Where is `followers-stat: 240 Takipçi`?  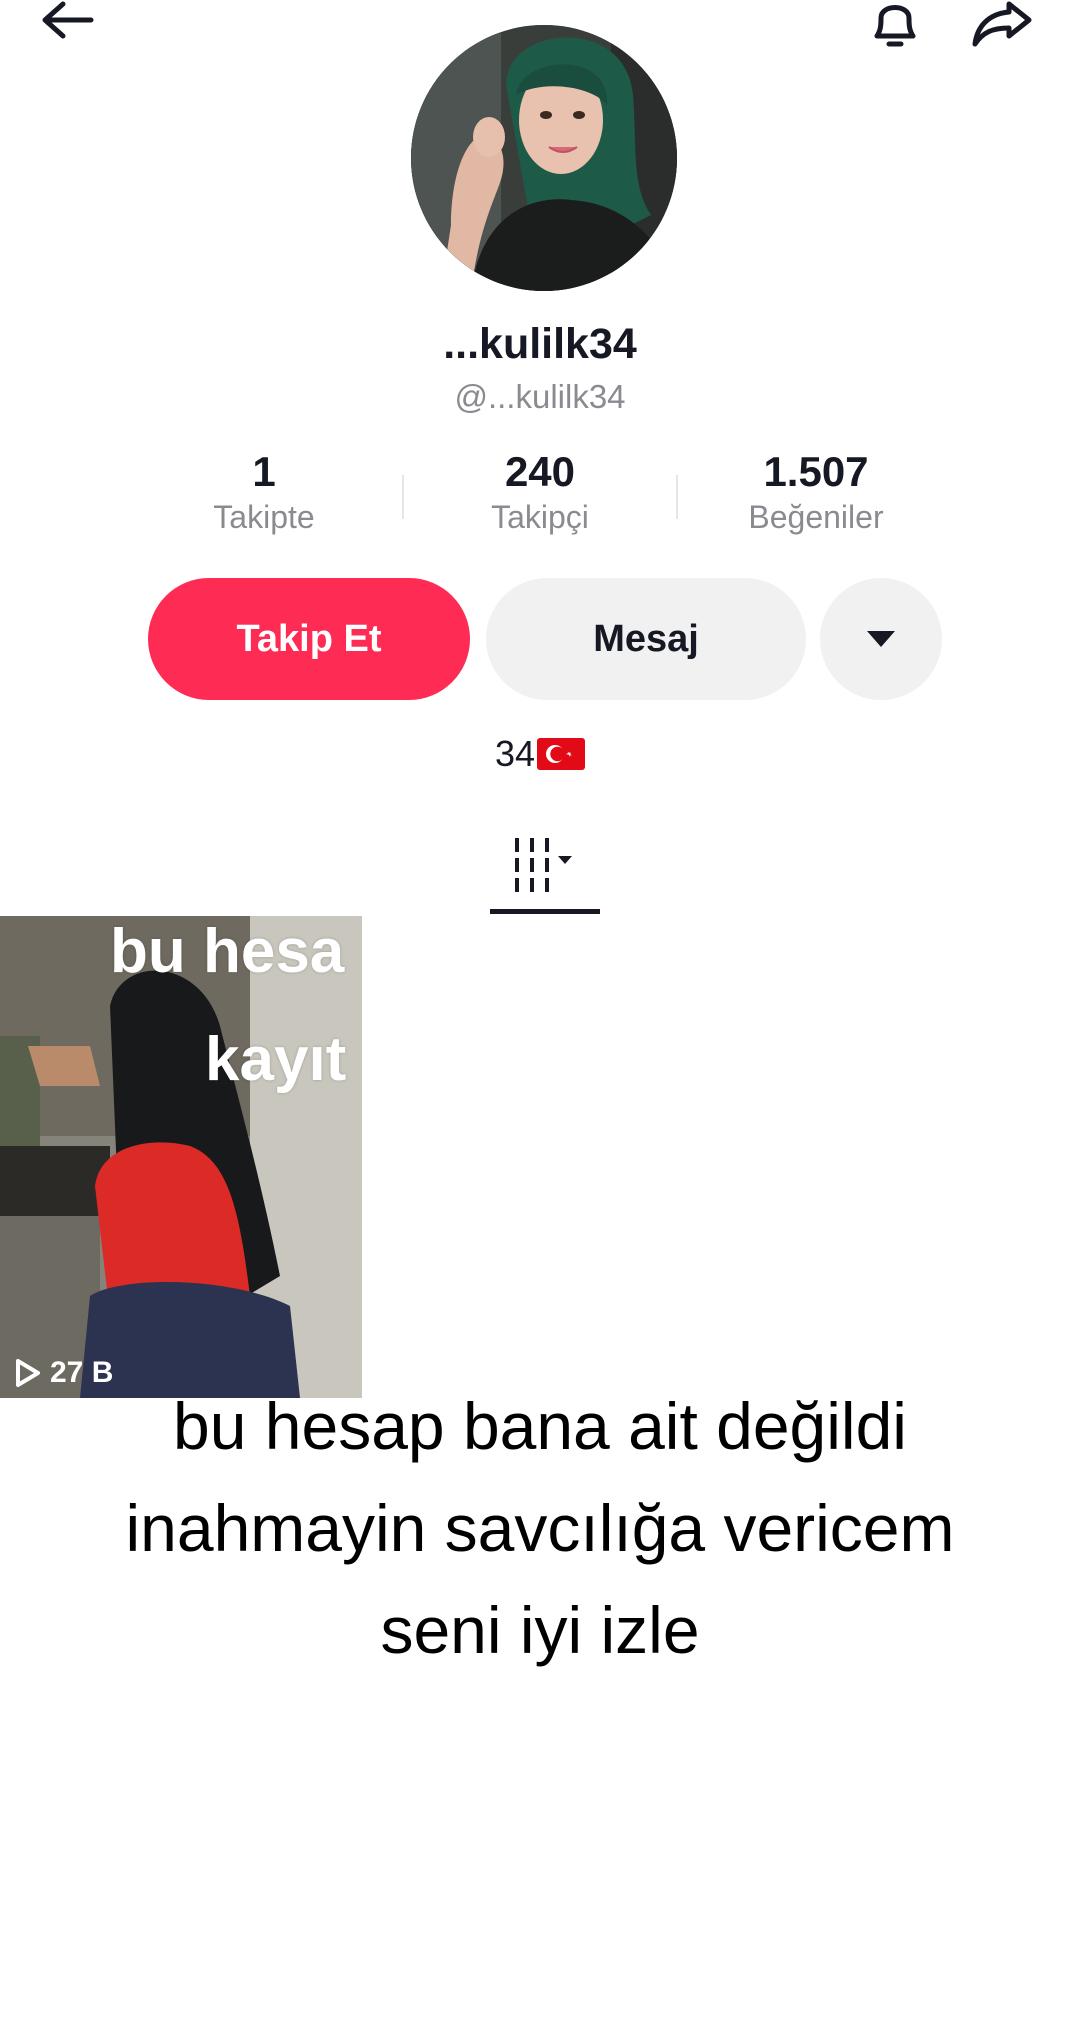
followers-stat: 240 Takipçi is located at coordinates (540, 492).